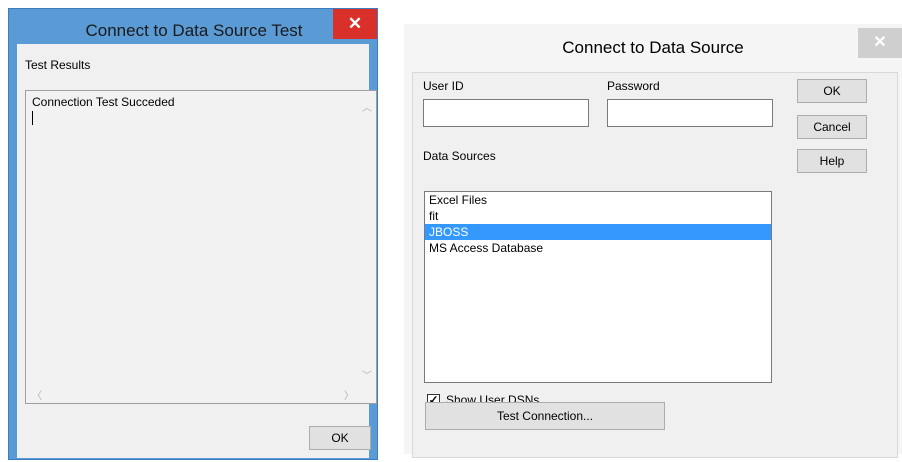 The height and width of the screenshot is (462, 902). I want to click on data-sources-label: Data Sources, so click(459, 156).